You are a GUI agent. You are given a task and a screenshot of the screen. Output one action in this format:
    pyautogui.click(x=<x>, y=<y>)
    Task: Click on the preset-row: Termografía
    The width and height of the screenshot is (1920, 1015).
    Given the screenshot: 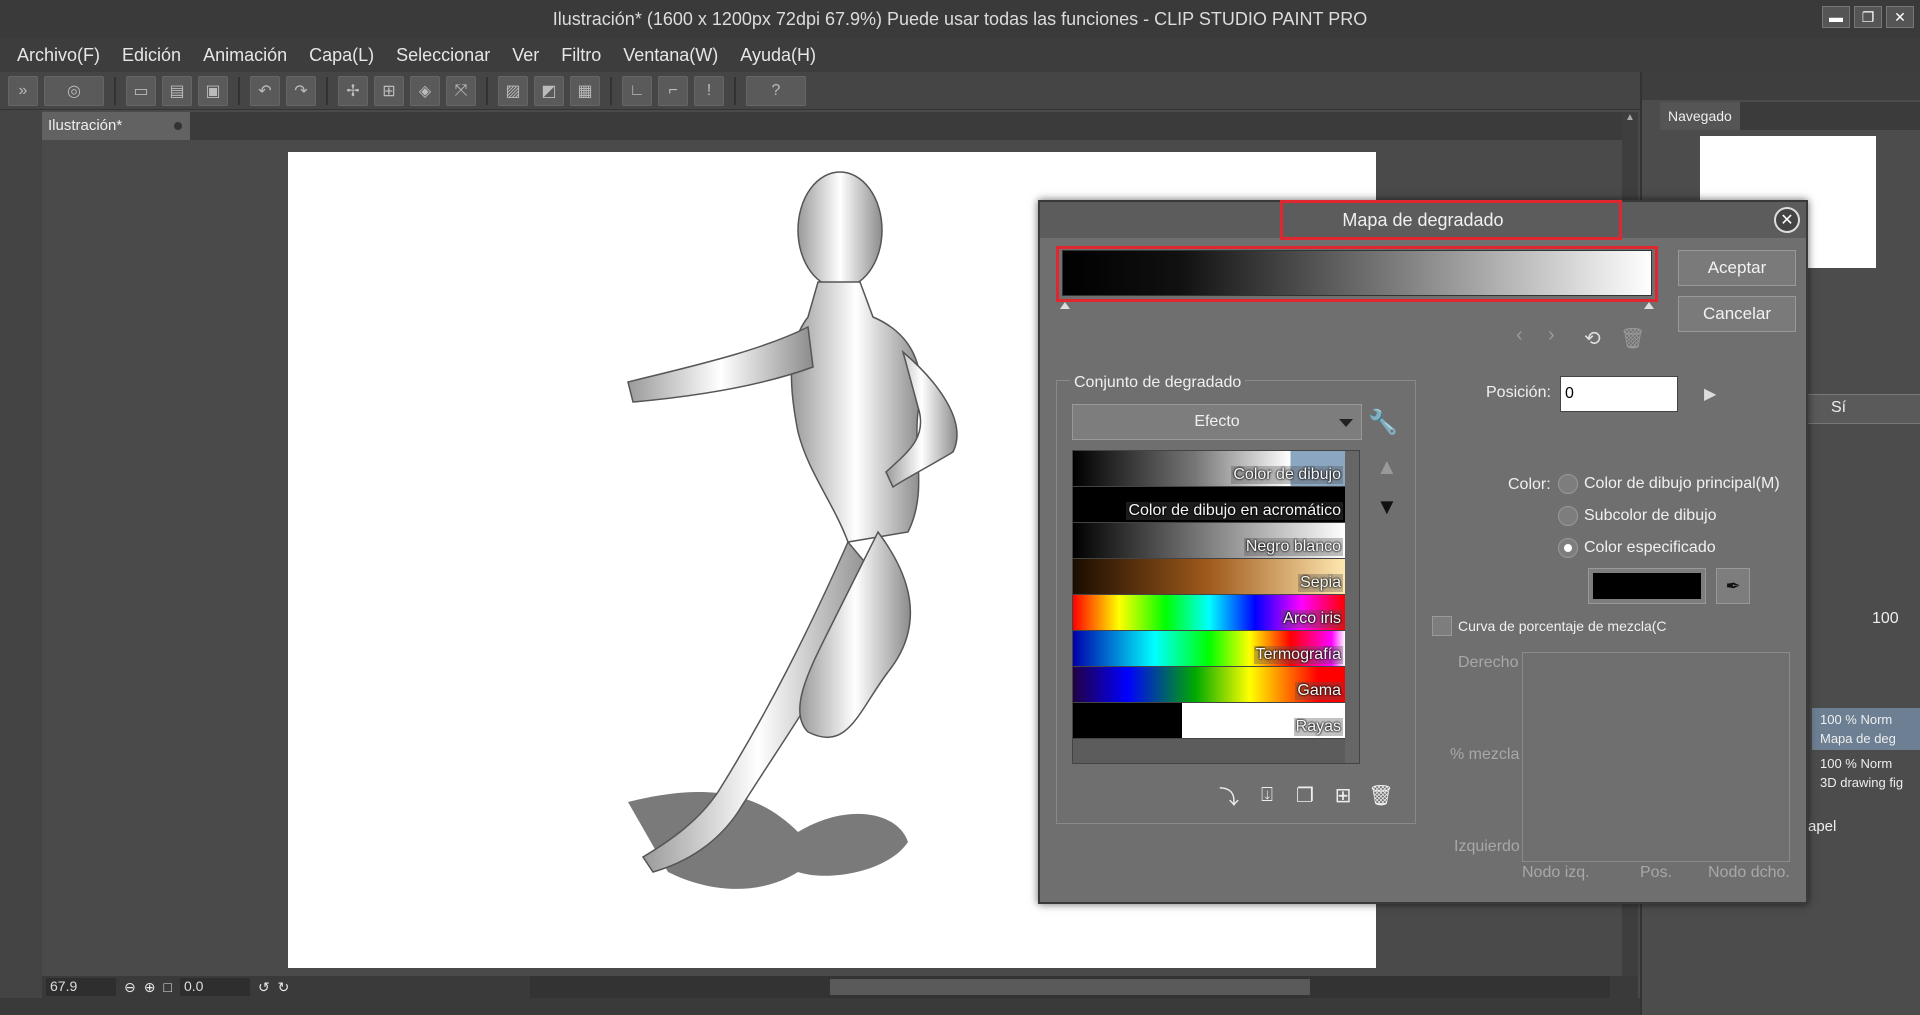 What is the action you would take?
    pyautogui.click(x=1209, y=649)
    